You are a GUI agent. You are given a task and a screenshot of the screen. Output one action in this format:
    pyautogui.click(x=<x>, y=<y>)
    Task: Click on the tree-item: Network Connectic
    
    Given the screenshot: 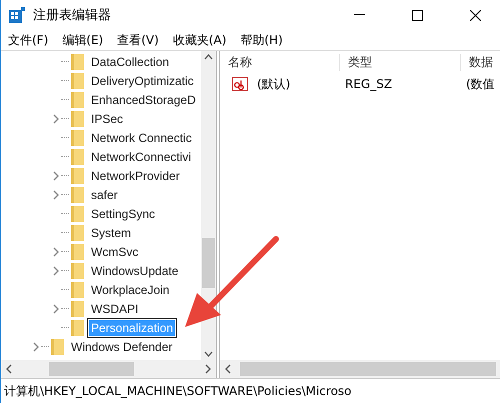 What is the action you would take?
    pyautogui.click(x=141, y=138)
    